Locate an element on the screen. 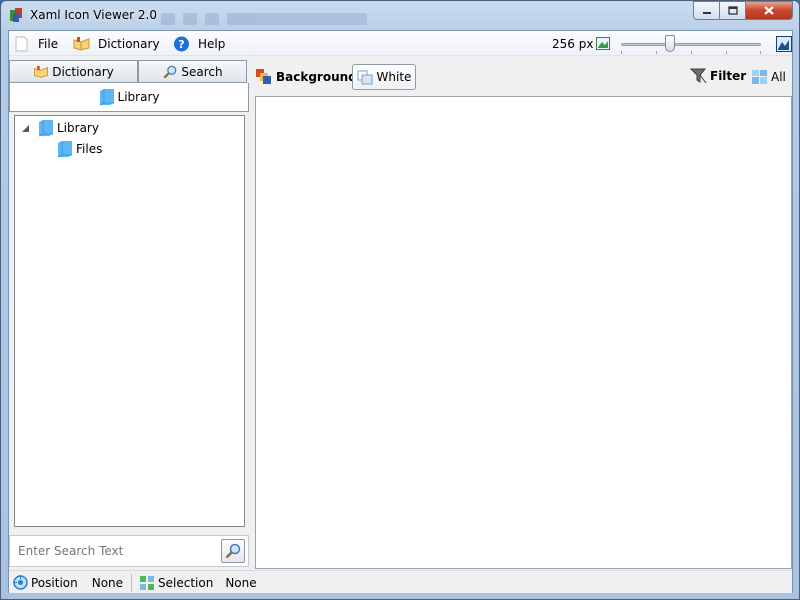  background-button: Background is located at coordinates (306, 76).